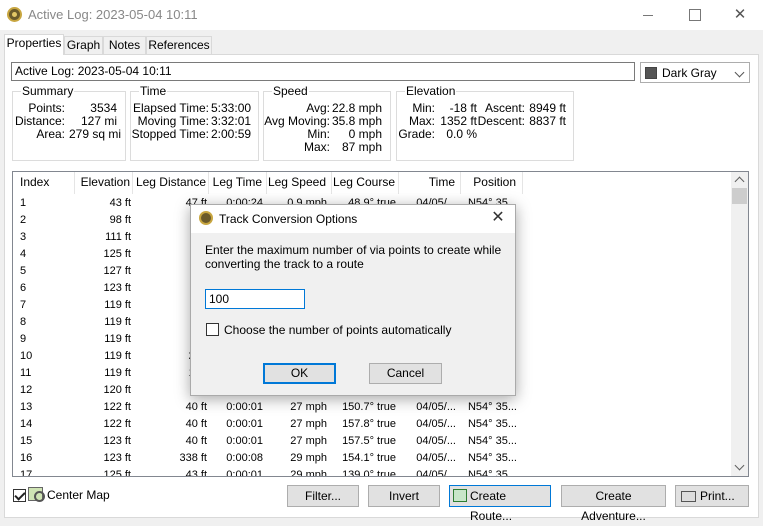 The width and height of the screenshot is (763, 526). What do you see at coordinates (193, 458) in the screenshot?
I see `cell-leg-distance: 338 ft` at bounding box center [193, 458].